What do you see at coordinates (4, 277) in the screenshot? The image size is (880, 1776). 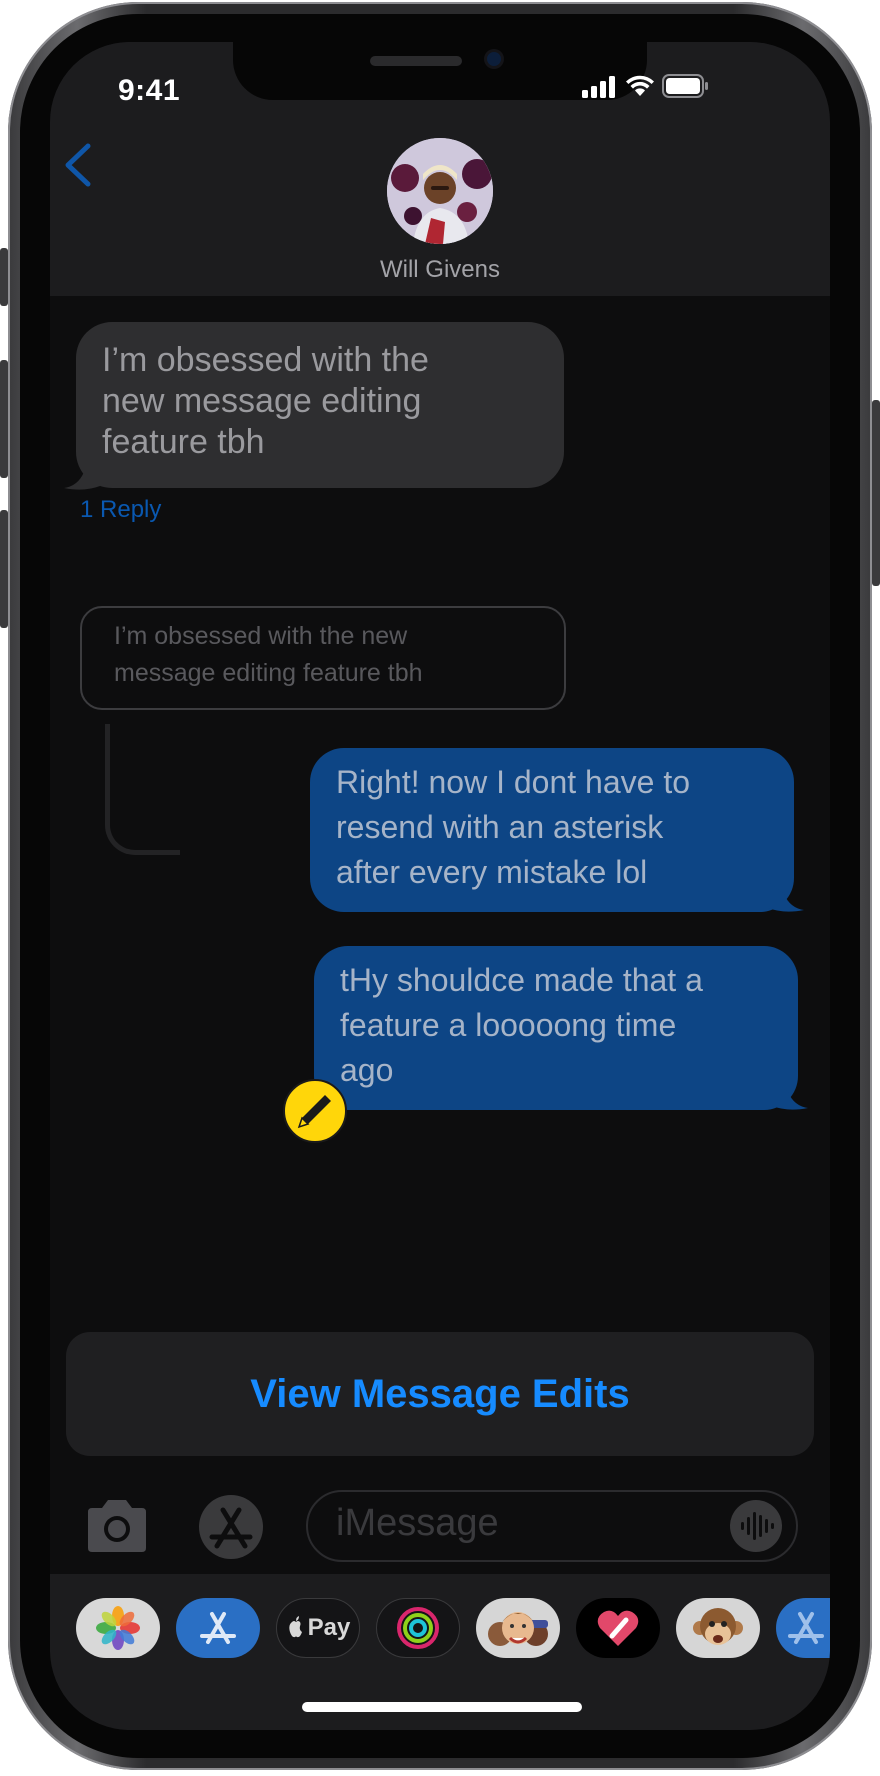 I see `mute-switch` at bounding box center [4, 277].